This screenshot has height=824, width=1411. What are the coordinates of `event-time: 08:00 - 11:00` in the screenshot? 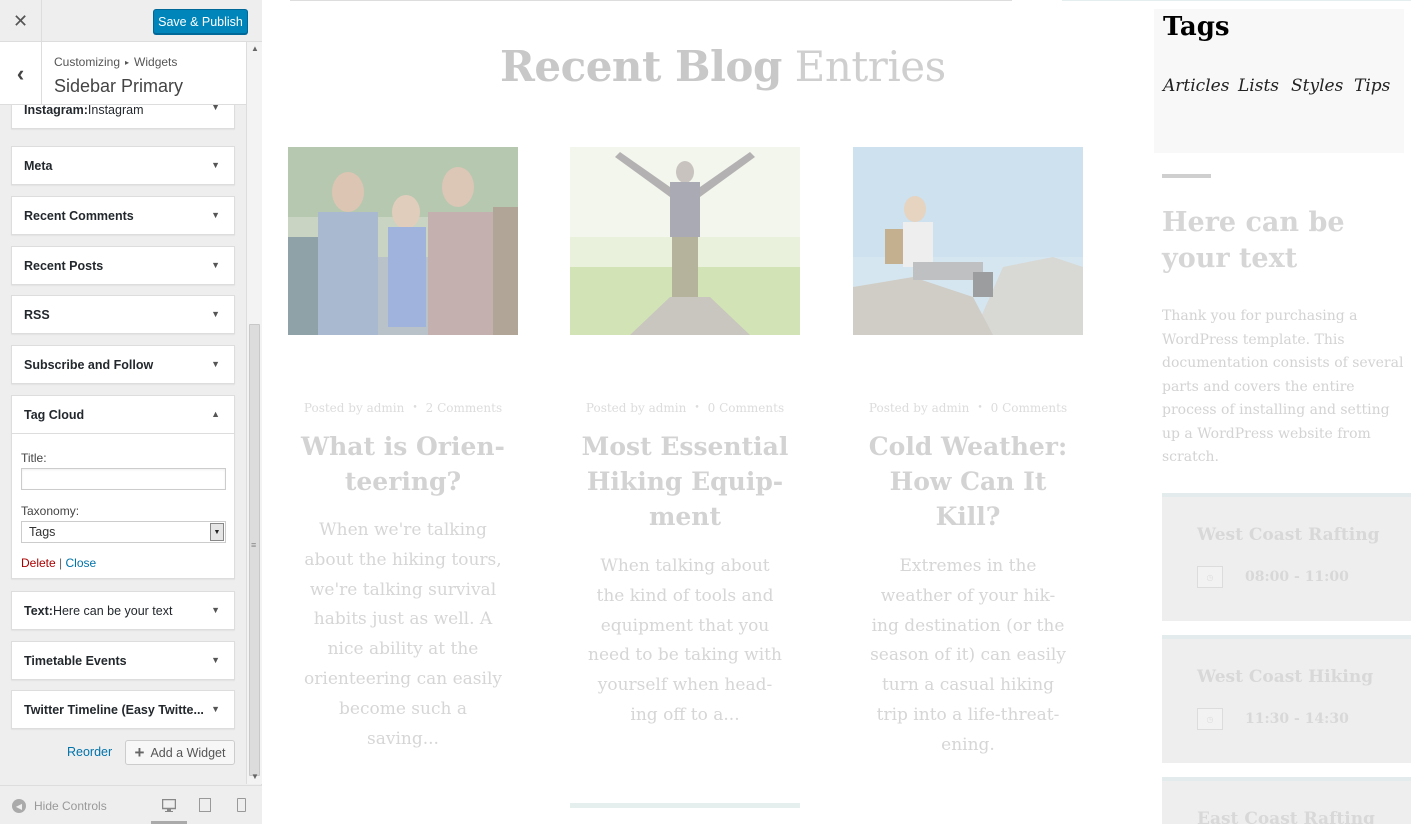 It's located at (1297, 577).